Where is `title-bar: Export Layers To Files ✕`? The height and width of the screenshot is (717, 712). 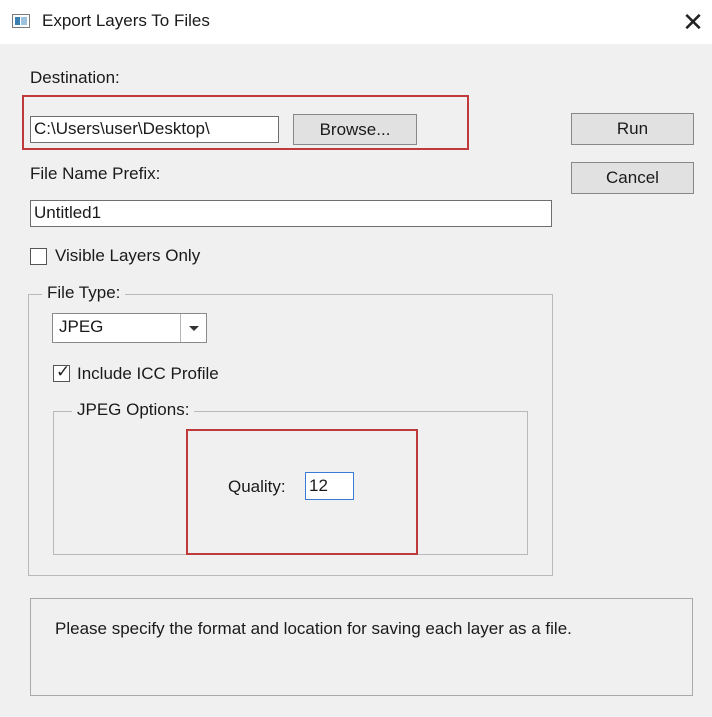 title-bar: Export Layers To Files ✕ is located at coordinates (356, 22).